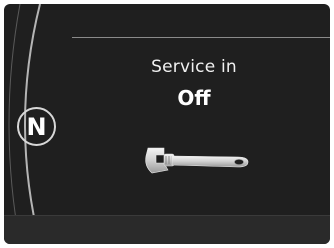  What do you see at coordinates (167, 229) in the screenshot?
I see `bottom-status-bar` at bounding box center [167, 229].